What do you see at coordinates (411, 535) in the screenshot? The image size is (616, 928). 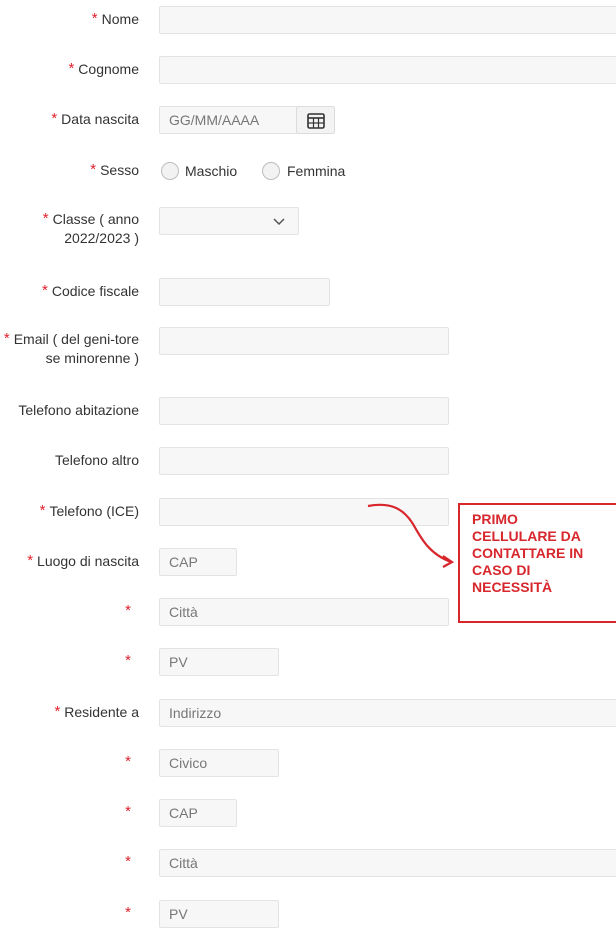 I see `curved-arrow-icon` at bounding box center [411, 535].